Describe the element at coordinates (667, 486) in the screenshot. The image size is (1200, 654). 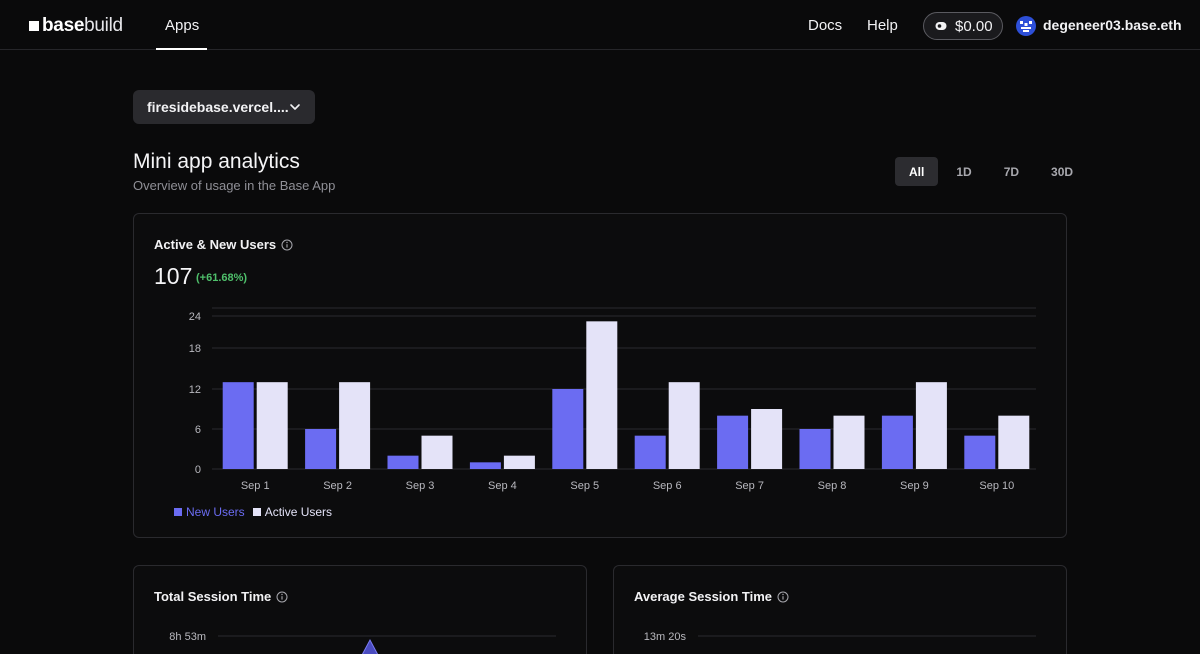
I see `x-tick-label: Sep 6` at that location.